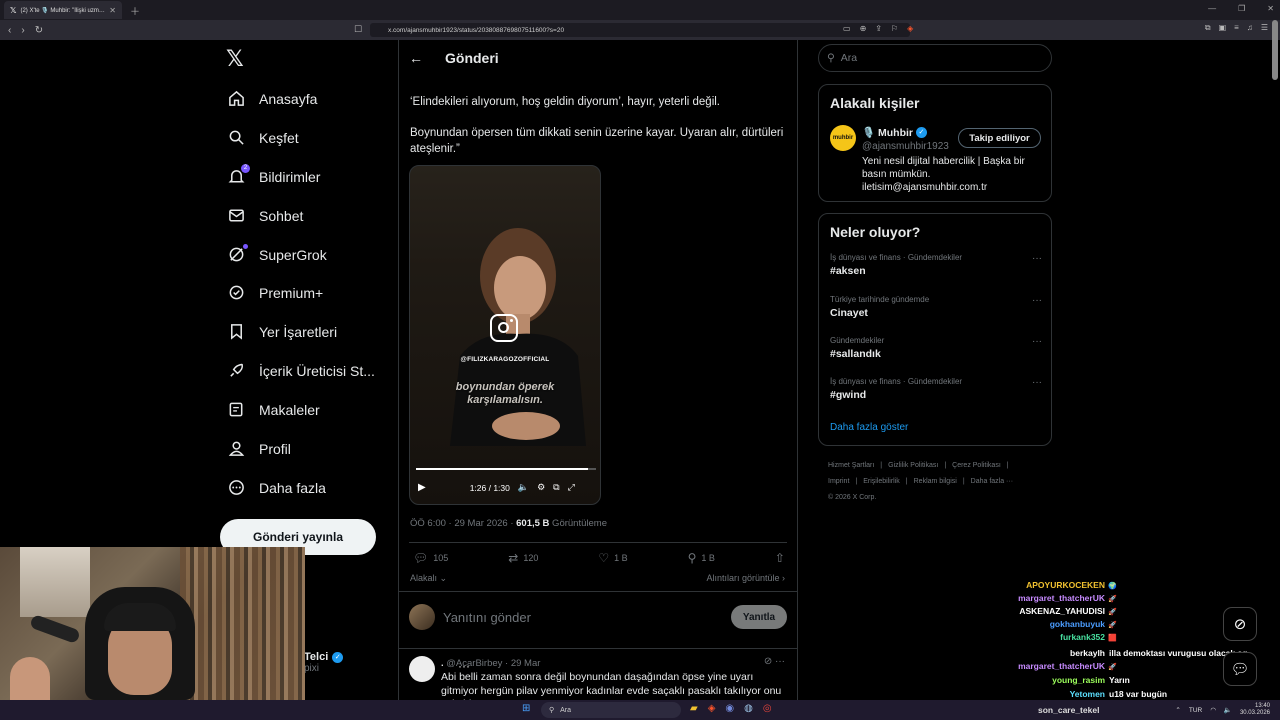 The image size is (1280, 720). What do you see at coordinates (843, 138) in the screenshot?
I see `avatar: muhbir` at bounding box center [843, 138].